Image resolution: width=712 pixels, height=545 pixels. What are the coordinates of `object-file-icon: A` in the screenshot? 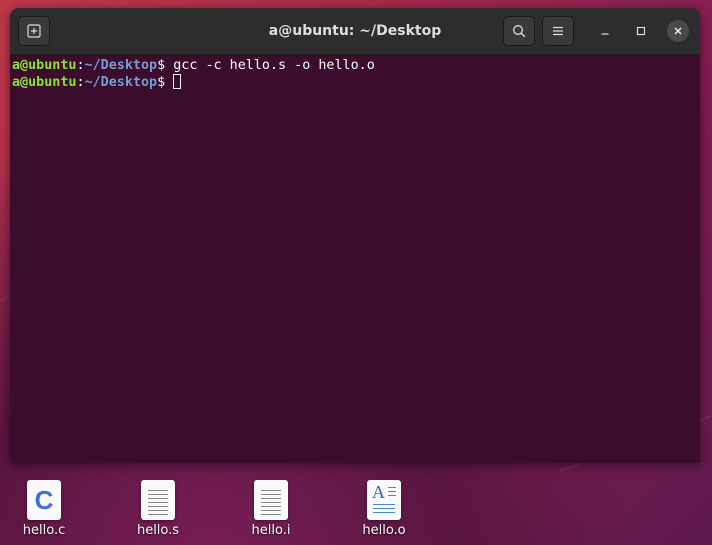 It's located at (384, 500).